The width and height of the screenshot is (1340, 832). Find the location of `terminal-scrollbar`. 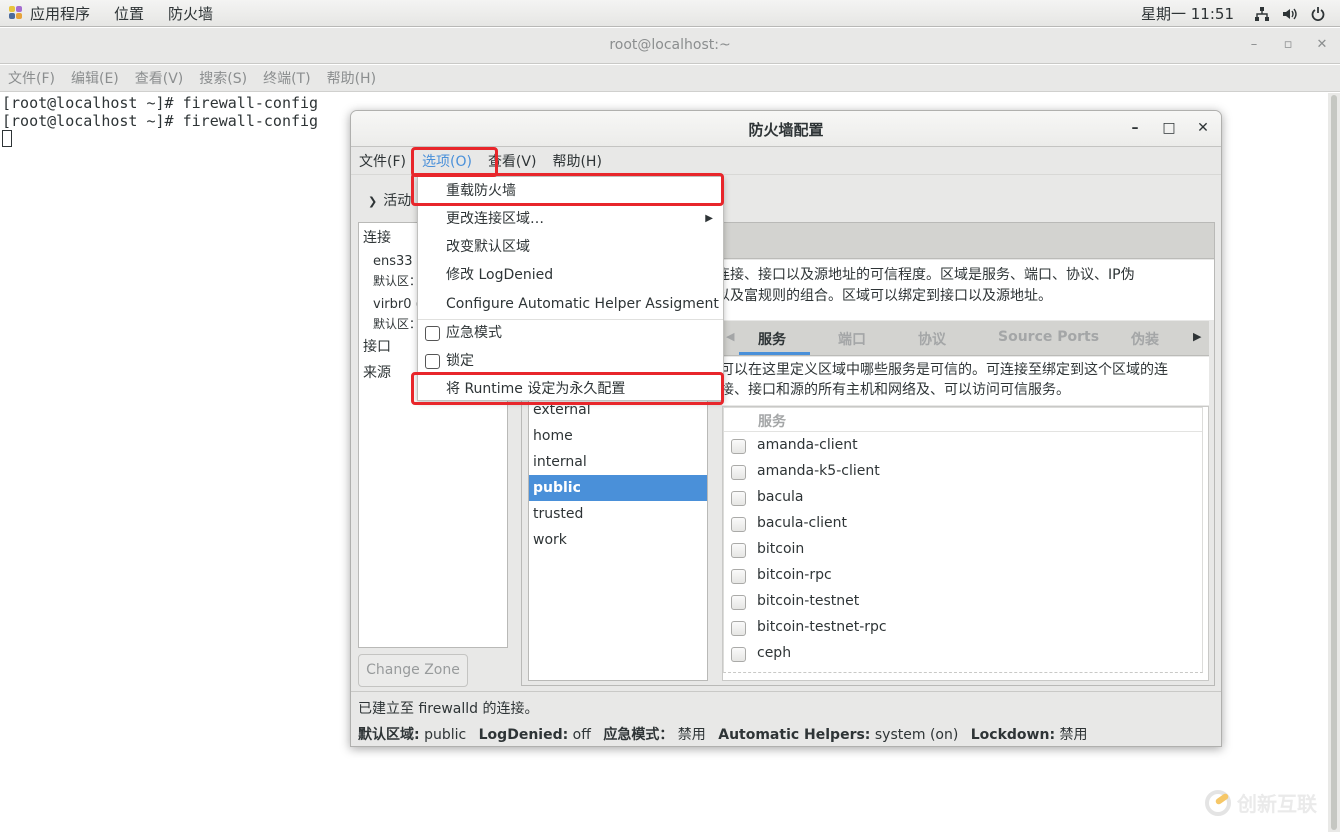

terminal-scrollbar is located at coordinates (1334, 462).